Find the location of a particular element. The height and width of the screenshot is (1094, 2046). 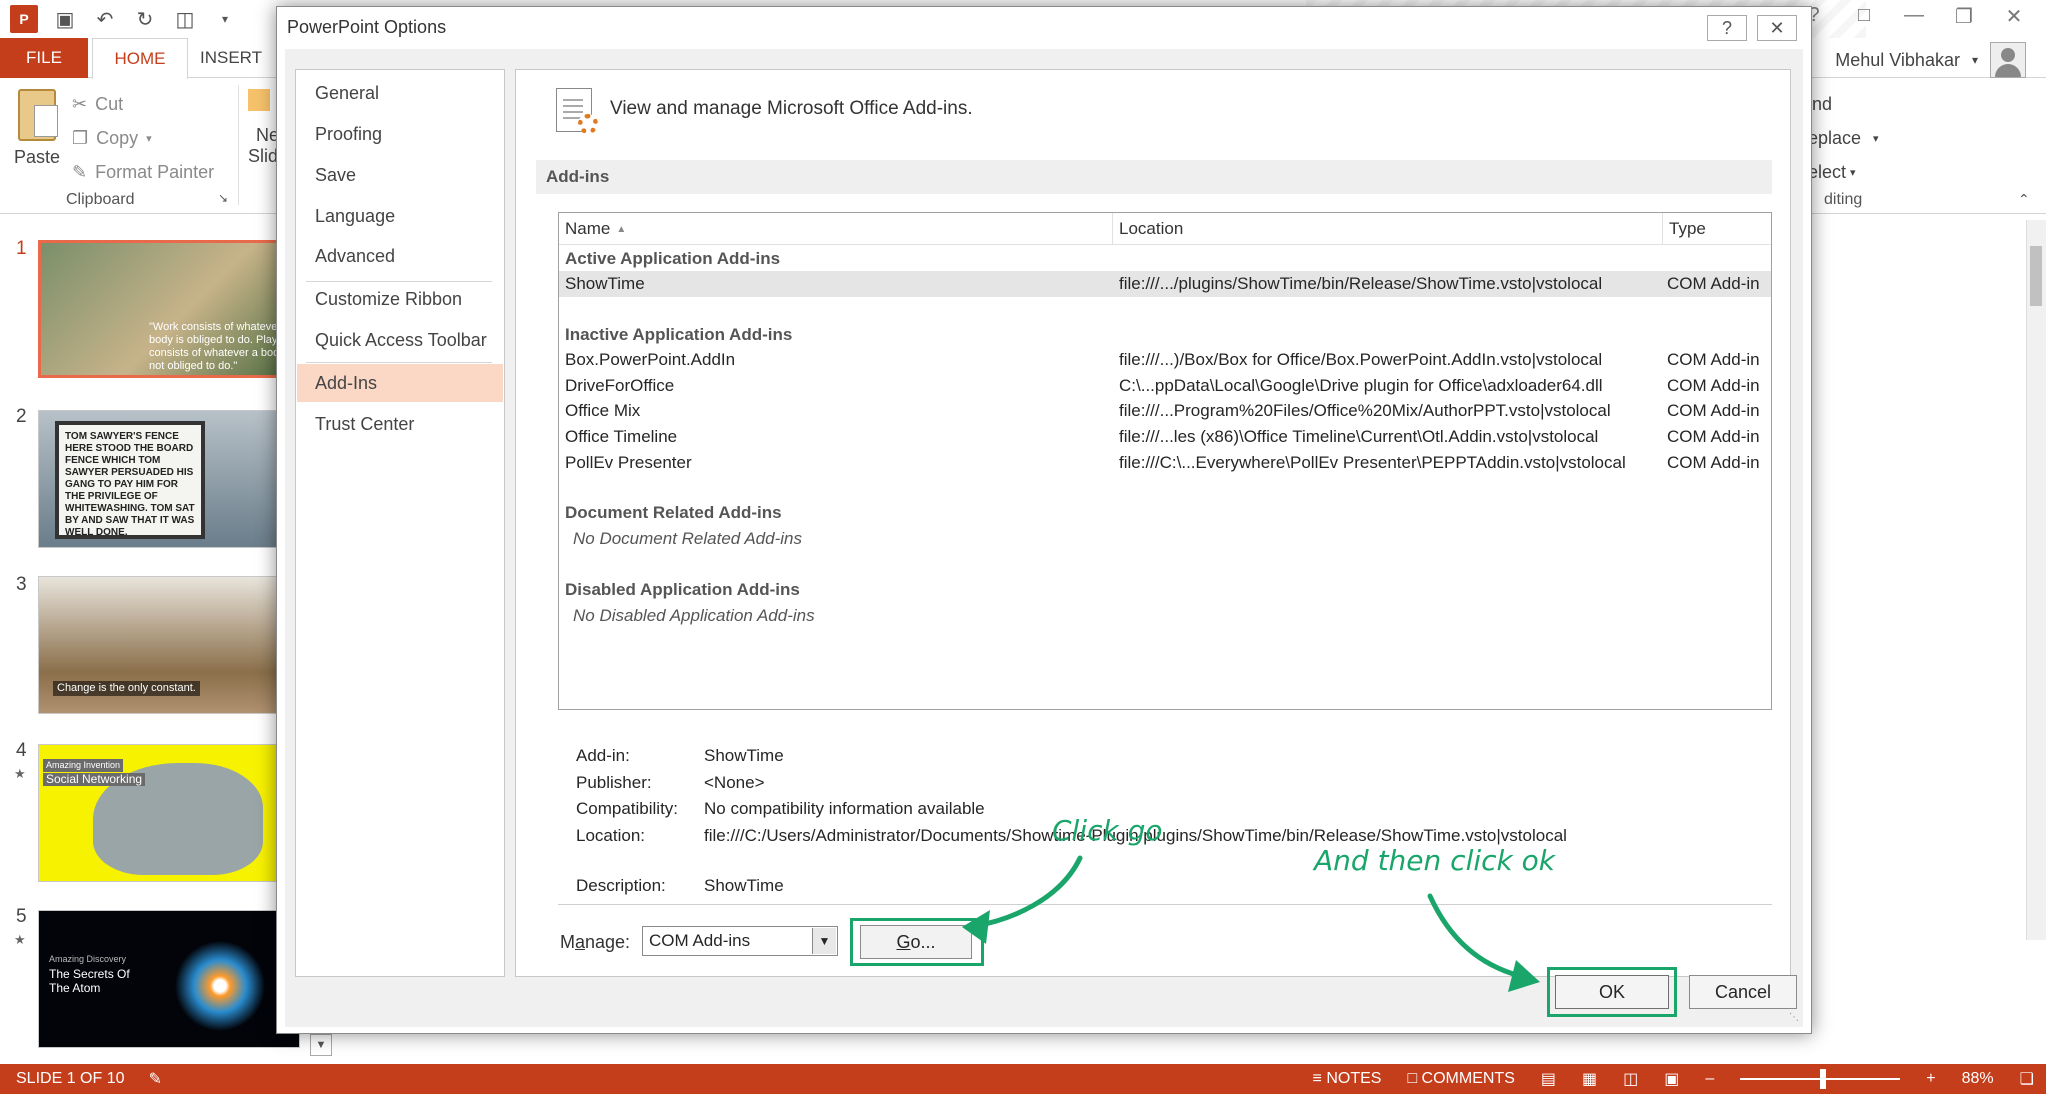

redo-icon: ↻ is located at coordinates (145, 19).